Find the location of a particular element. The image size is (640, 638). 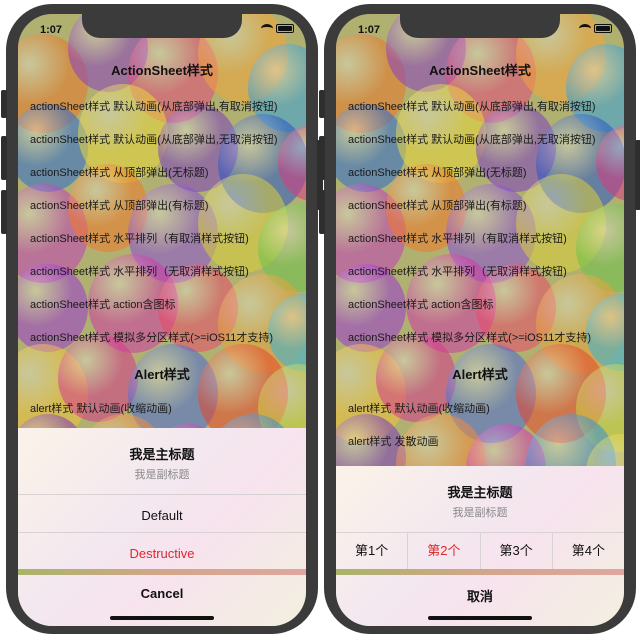

option-4-button: 第4个 is located at coordinates (588, 551).